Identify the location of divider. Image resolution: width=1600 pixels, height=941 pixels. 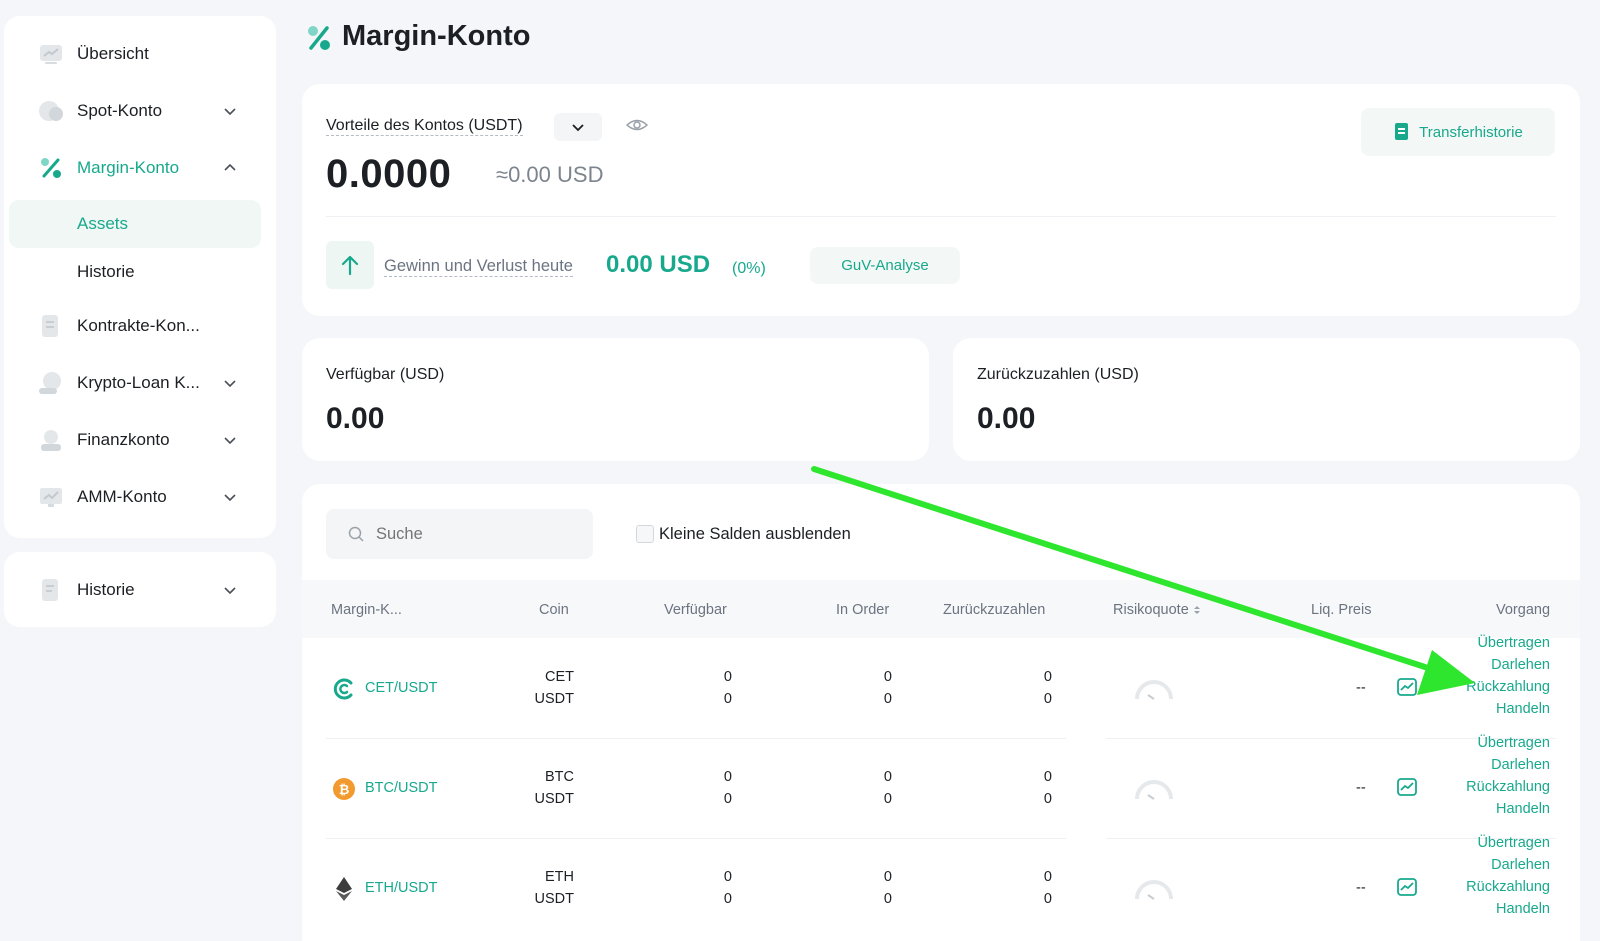
(941, 216).